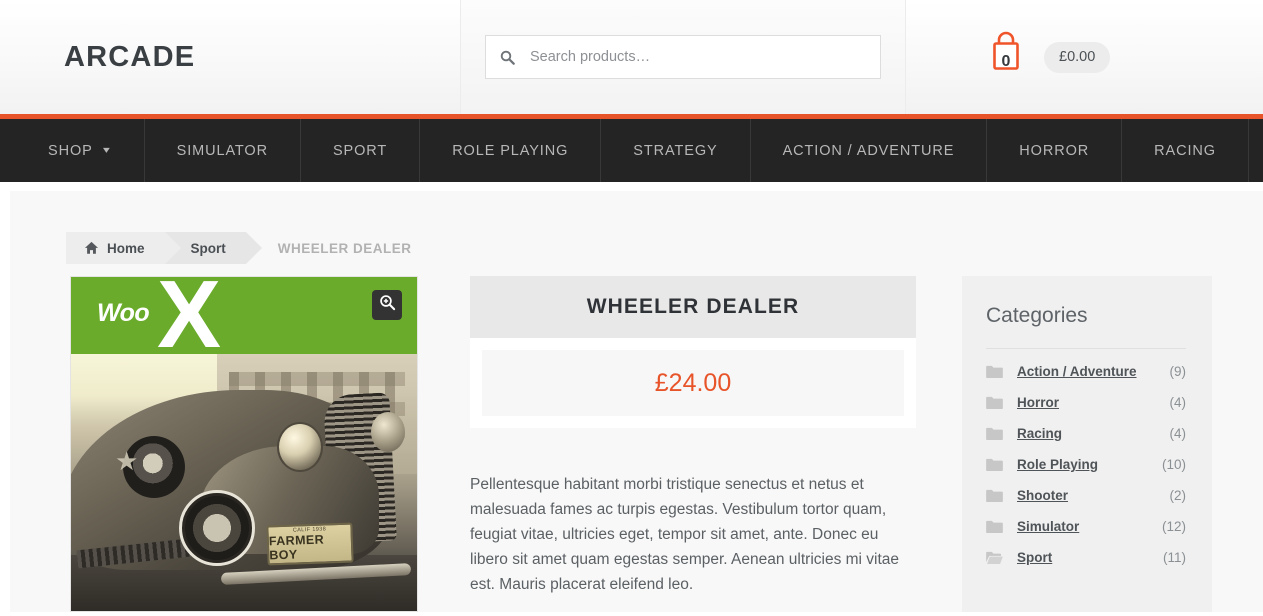 Image resolution: width=1263 pixels, height=616 pixels. Describe the element at coordinates (1086, 526) in the screenshot. I see `category-item-simulator: Simulator (12)` at that location.